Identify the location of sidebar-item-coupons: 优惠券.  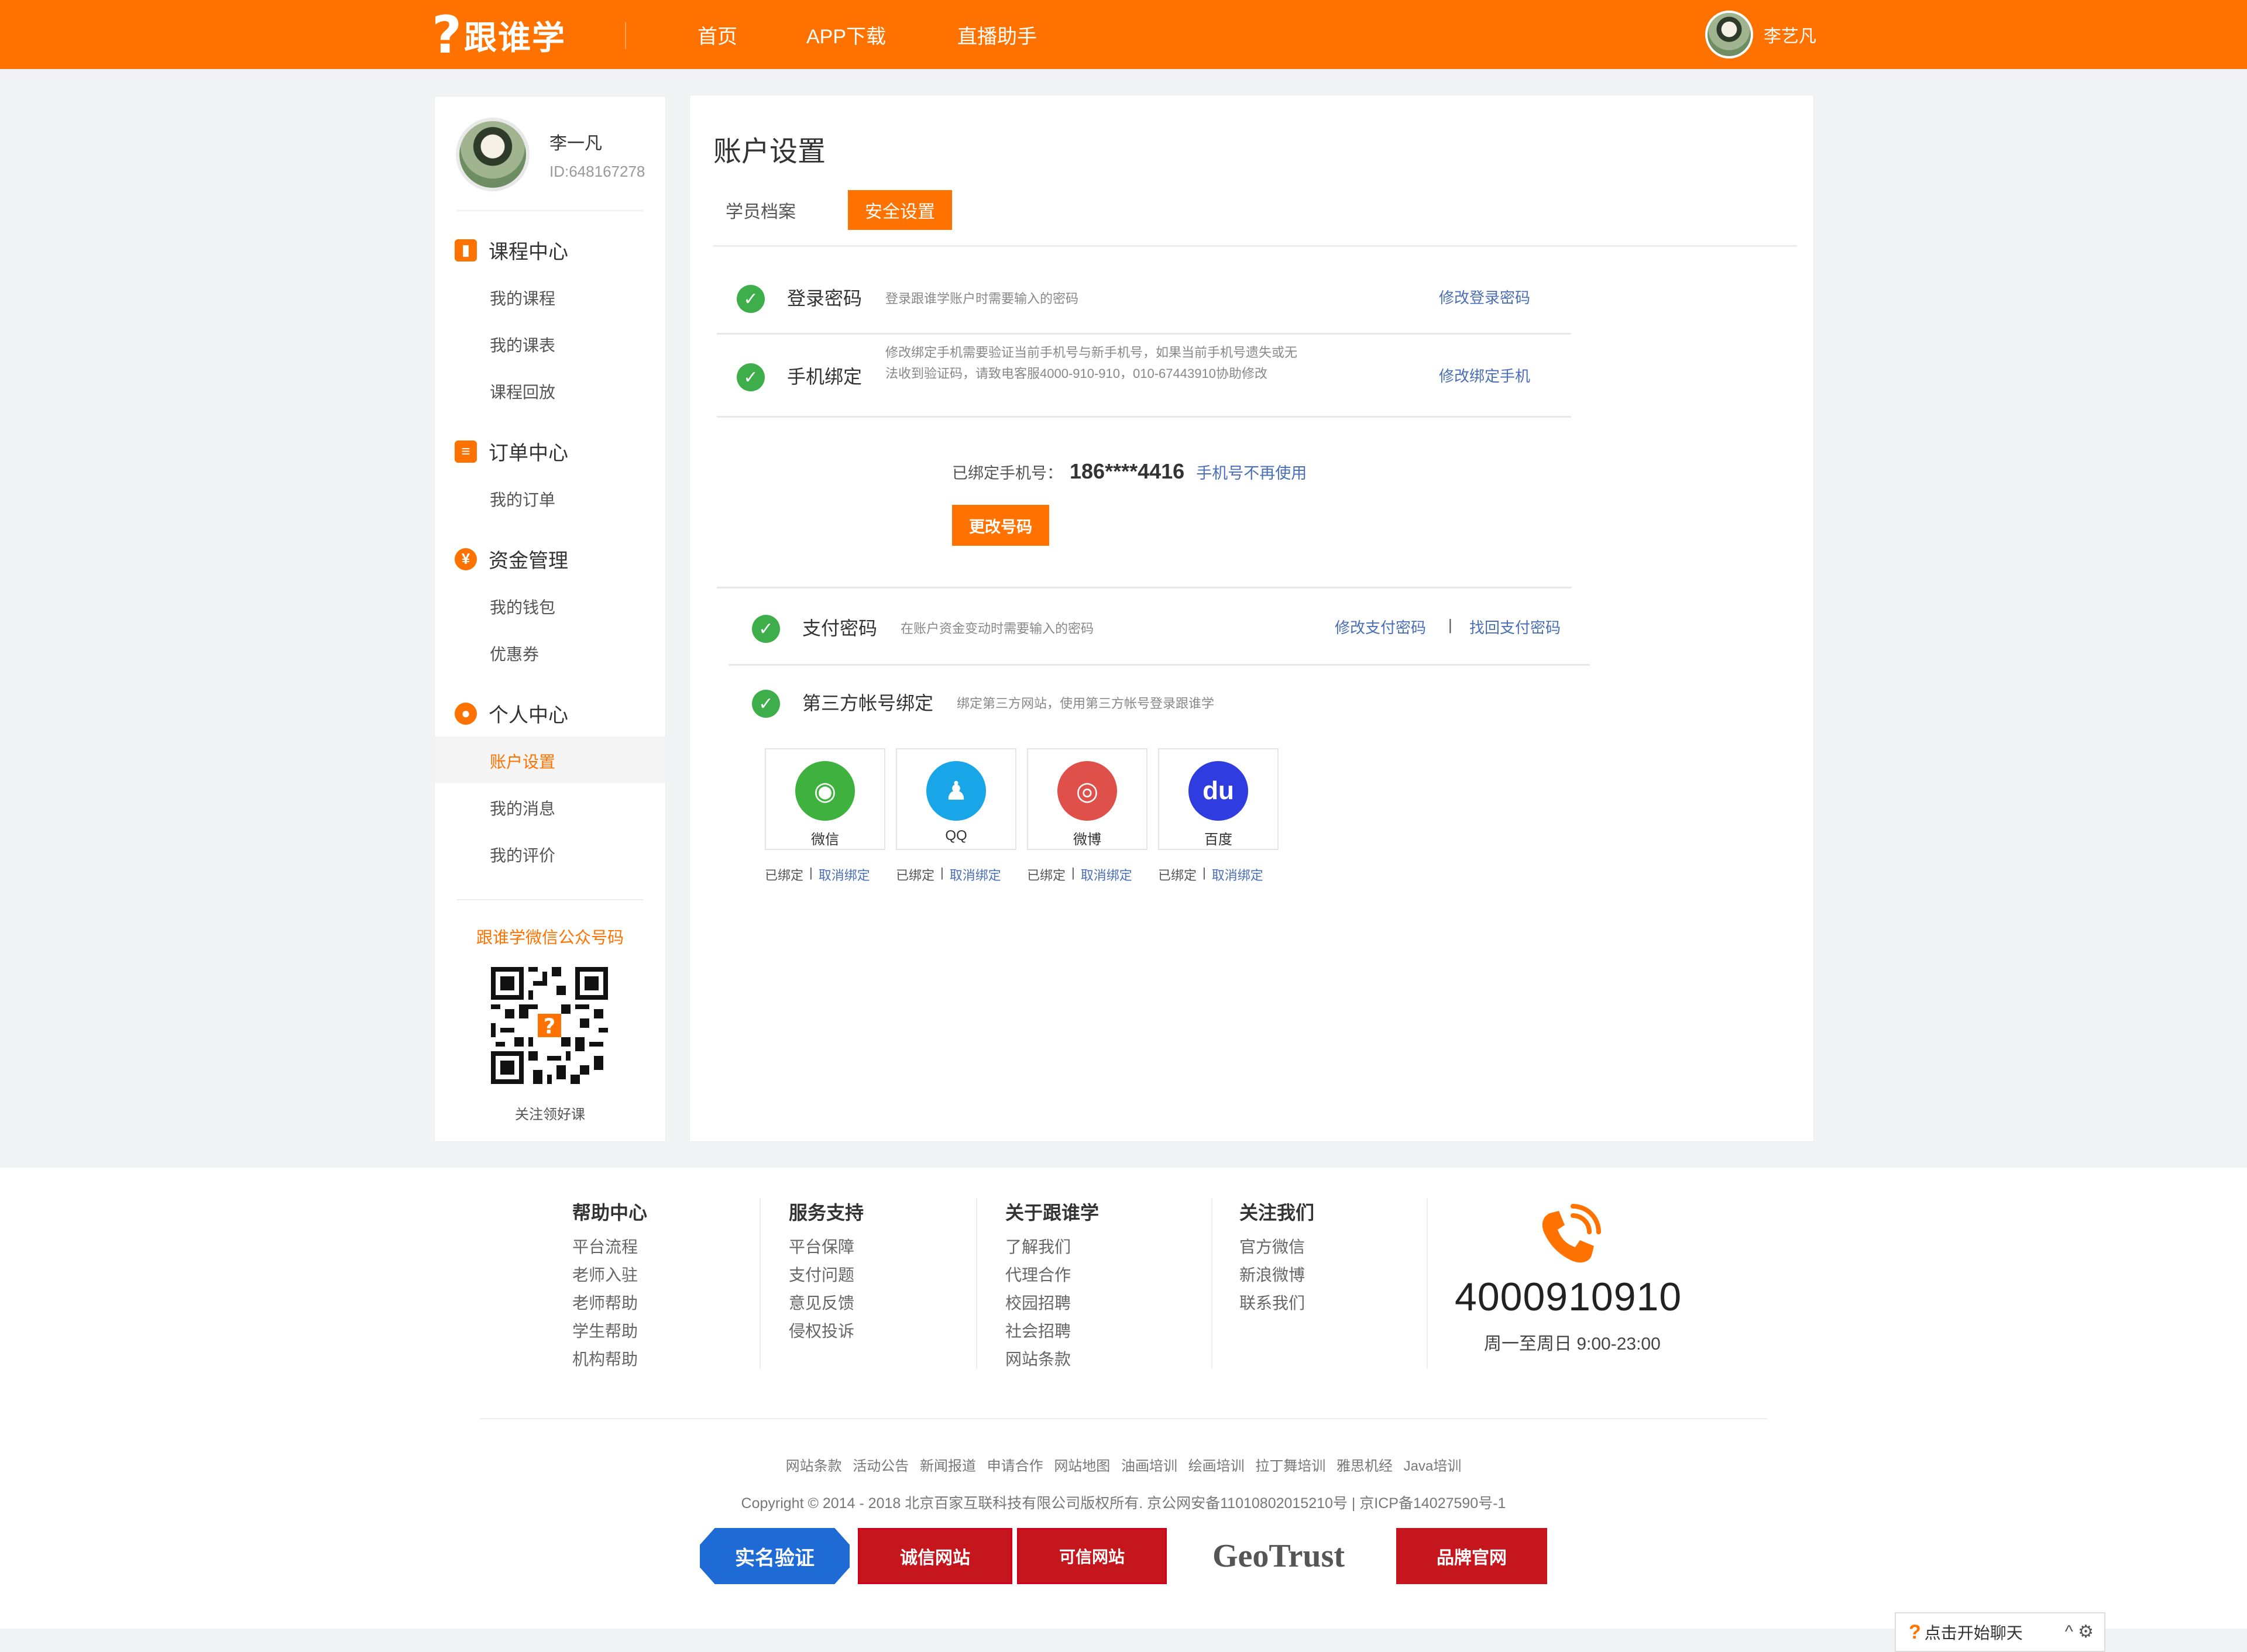
(514, 653).